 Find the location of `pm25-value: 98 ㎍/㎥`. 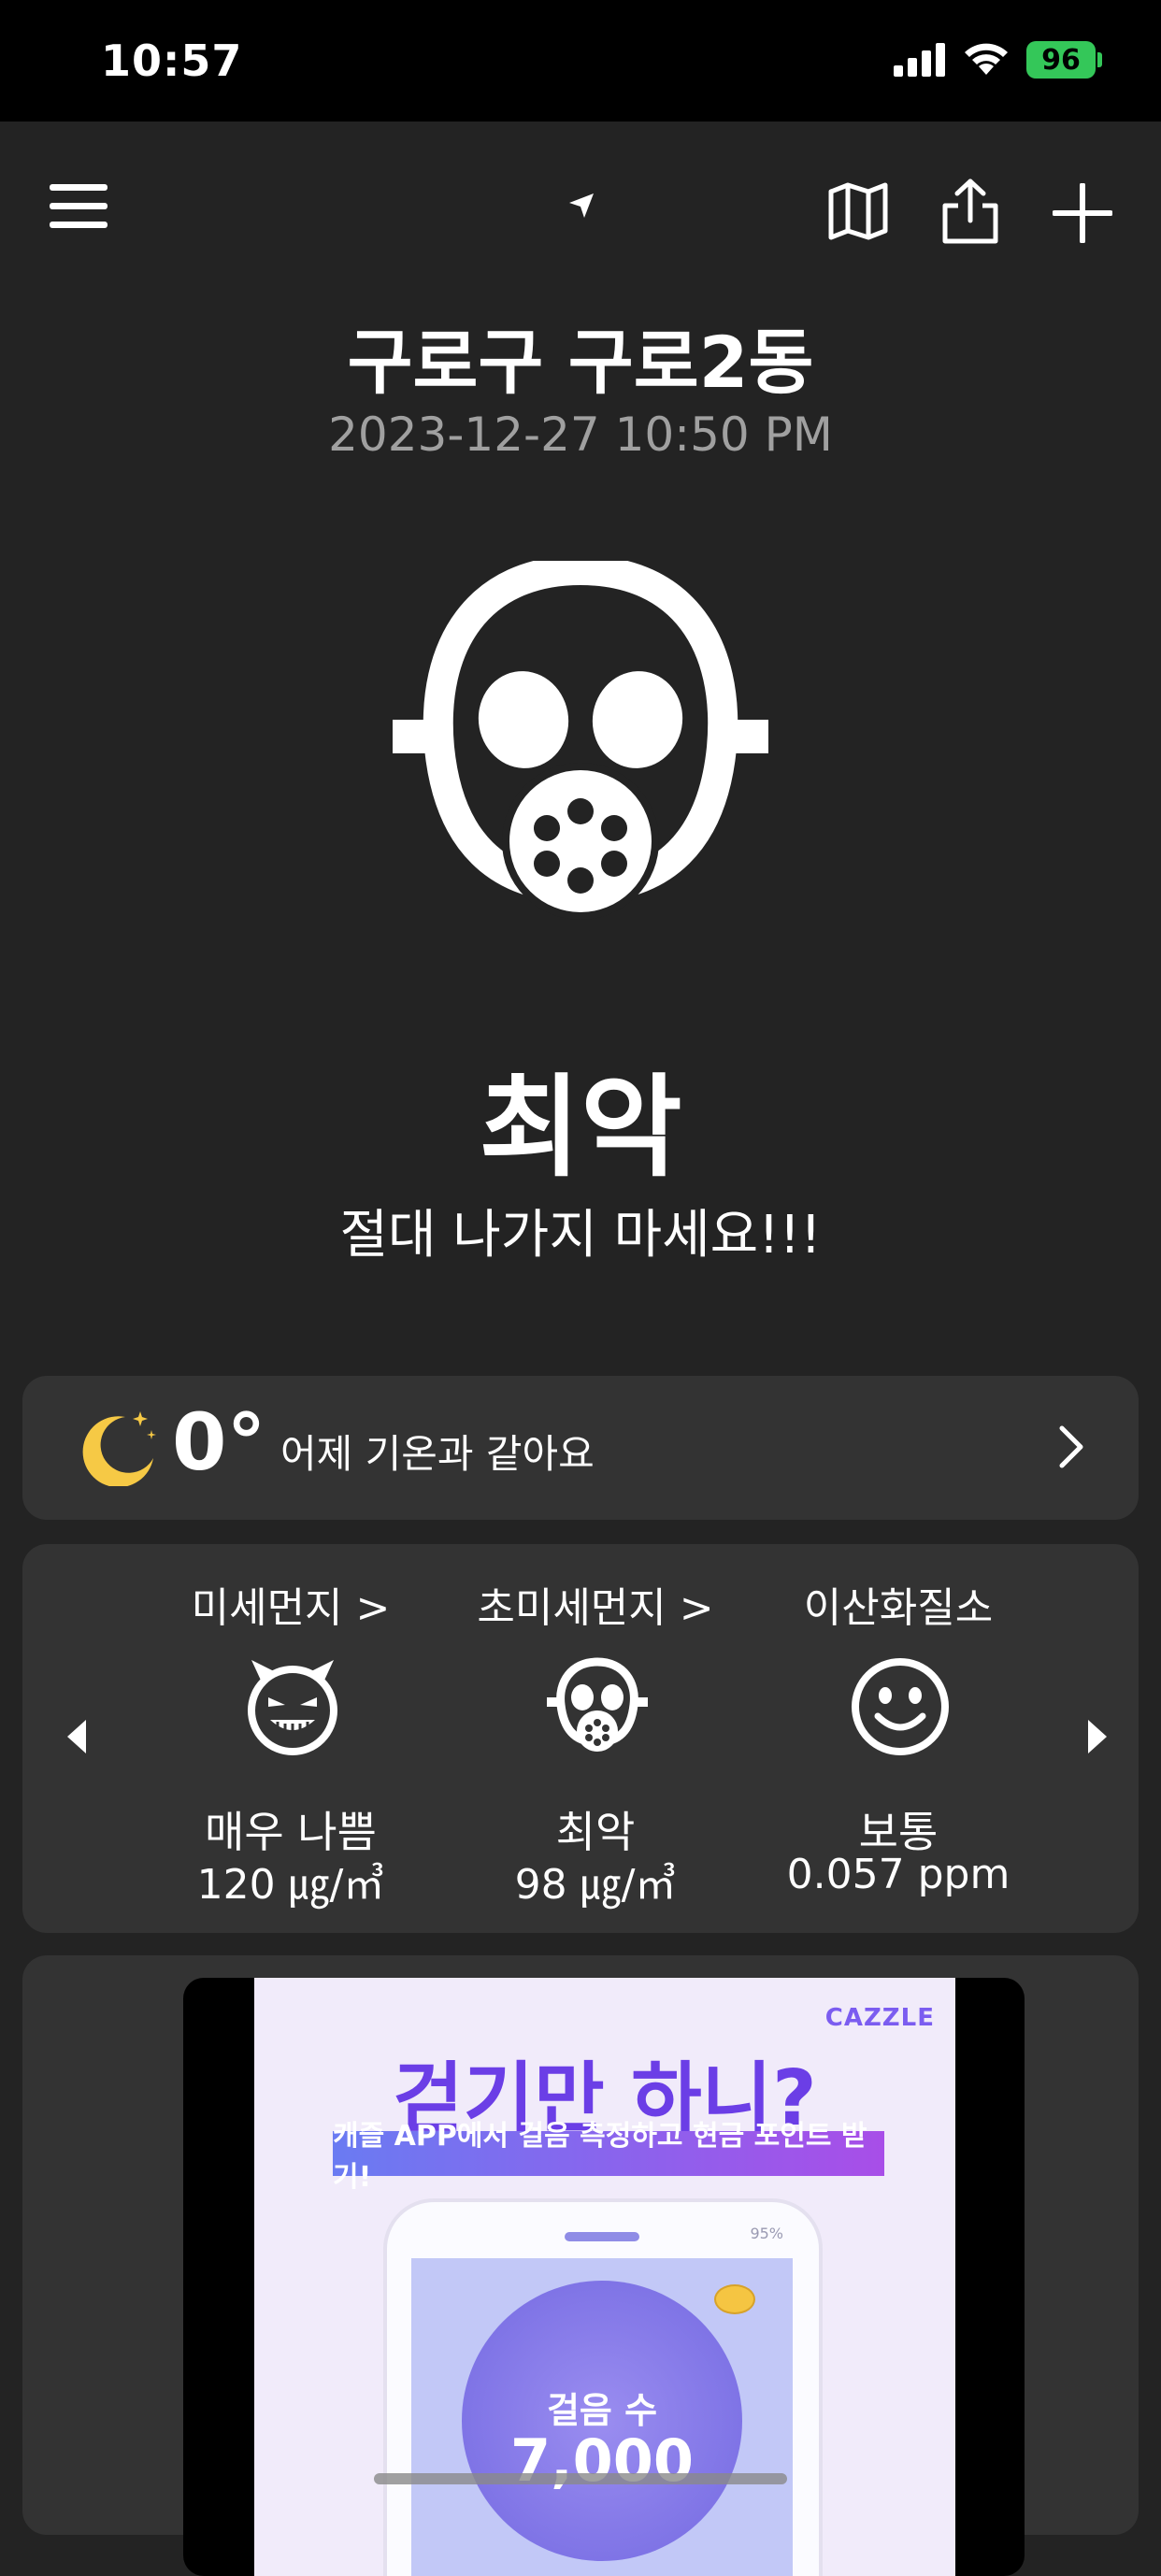

pm25-value: 98 ㎍/㎥ is located at coordinates (595, 1885).